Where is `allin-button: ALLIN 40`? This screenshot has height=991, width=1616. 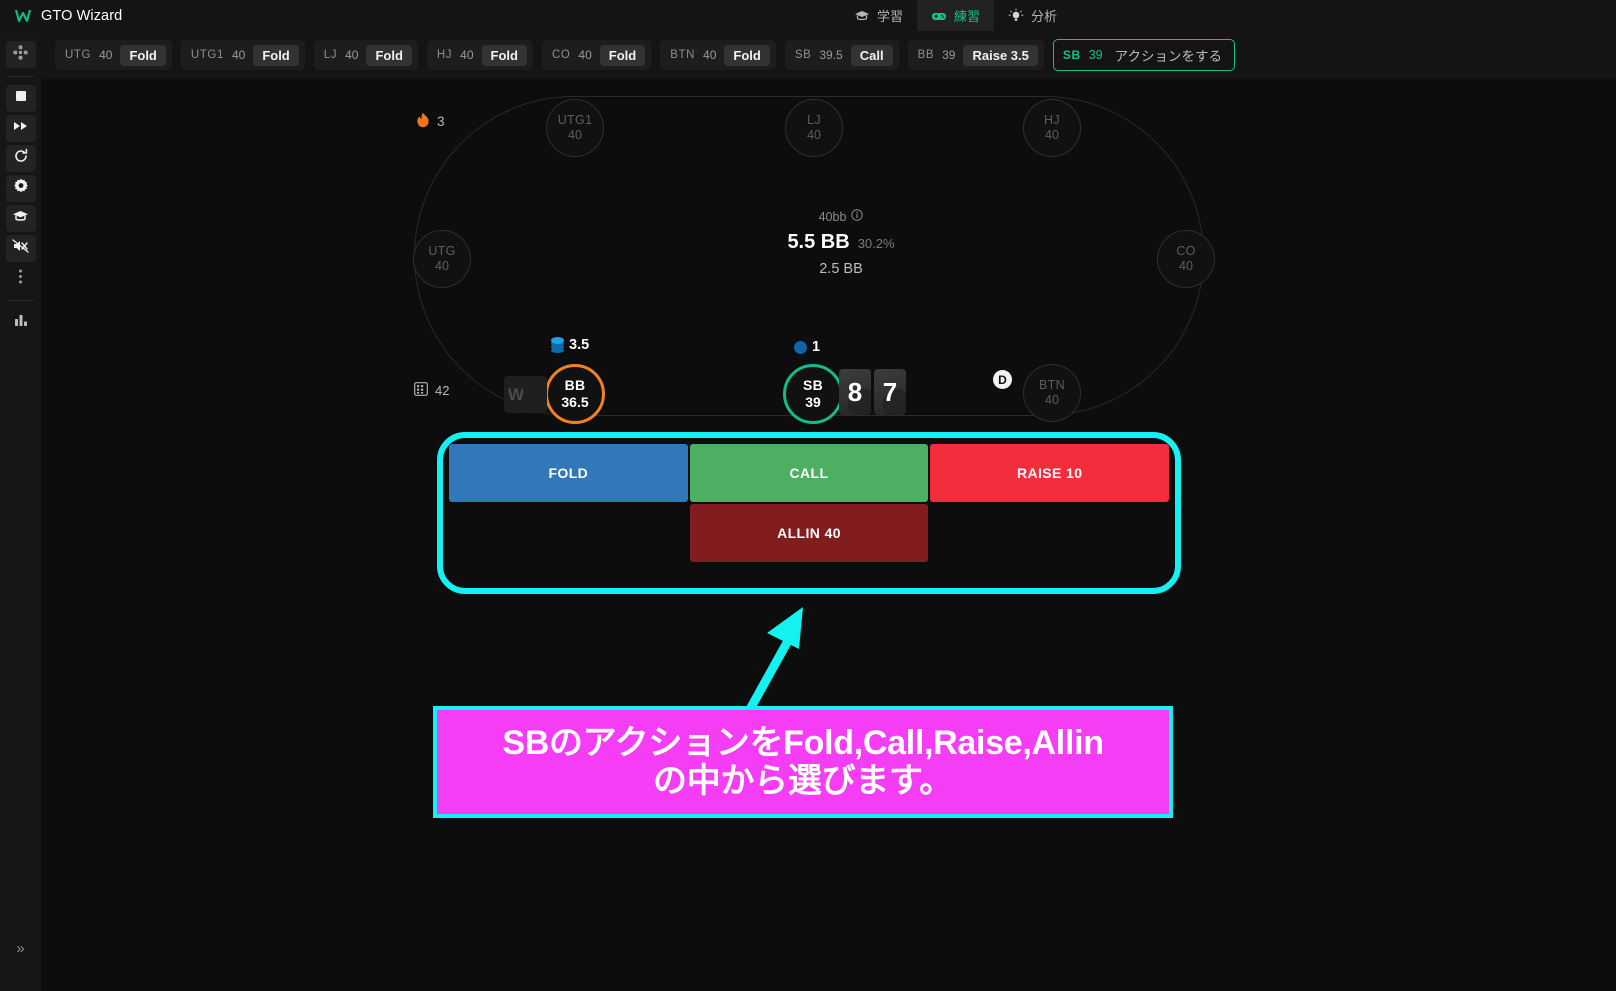 allin-button: ALLIN 40 is located at coordinates (809, 533).